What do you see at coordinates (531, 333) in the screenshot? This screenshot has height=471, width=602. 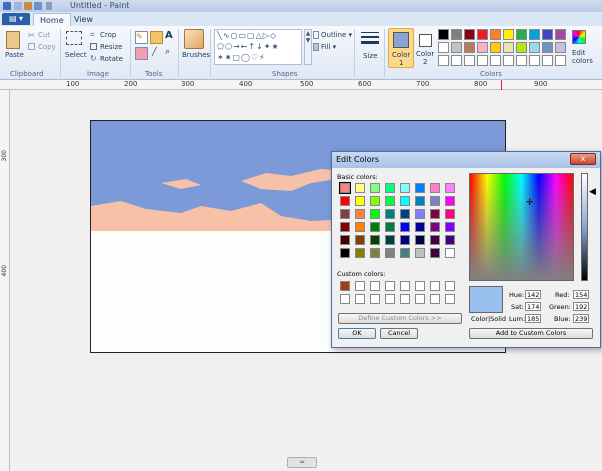 I see `add-to-custom-colors-button: Add to Custom Colors` at bounding box center [531, 333].